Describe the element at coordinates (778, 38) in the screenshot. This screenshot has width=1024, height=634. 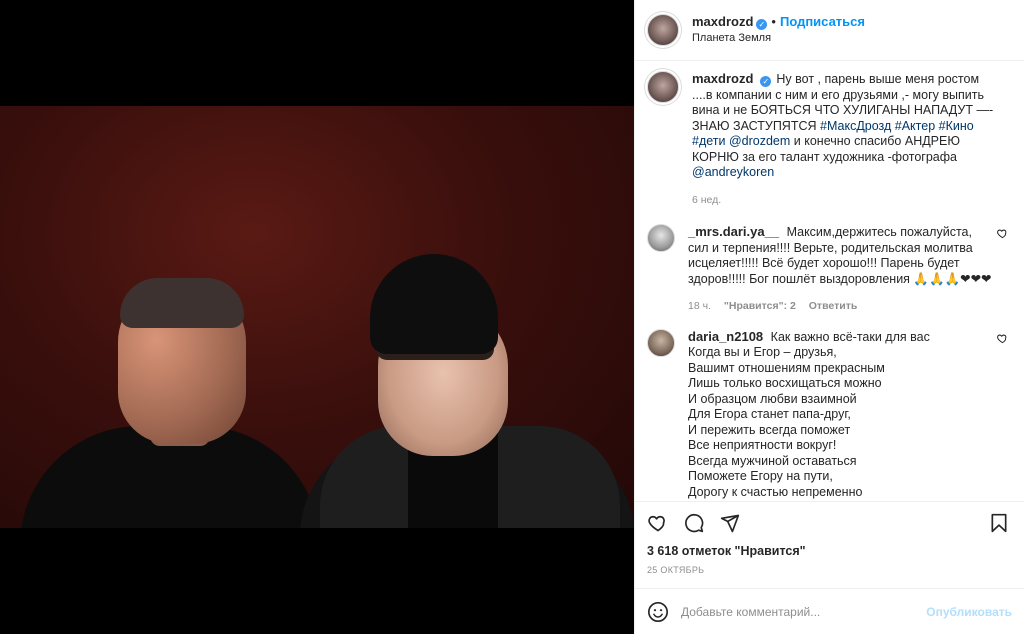
I see `location-link: Планета Земля` at that location.